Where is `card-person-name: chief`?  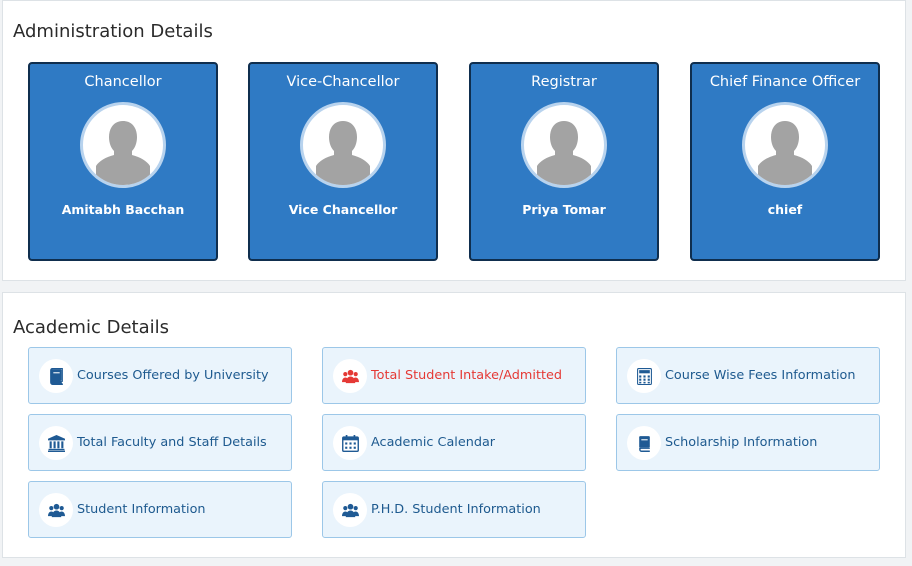 card-person-name: chief is located at coordinates (785, 209).